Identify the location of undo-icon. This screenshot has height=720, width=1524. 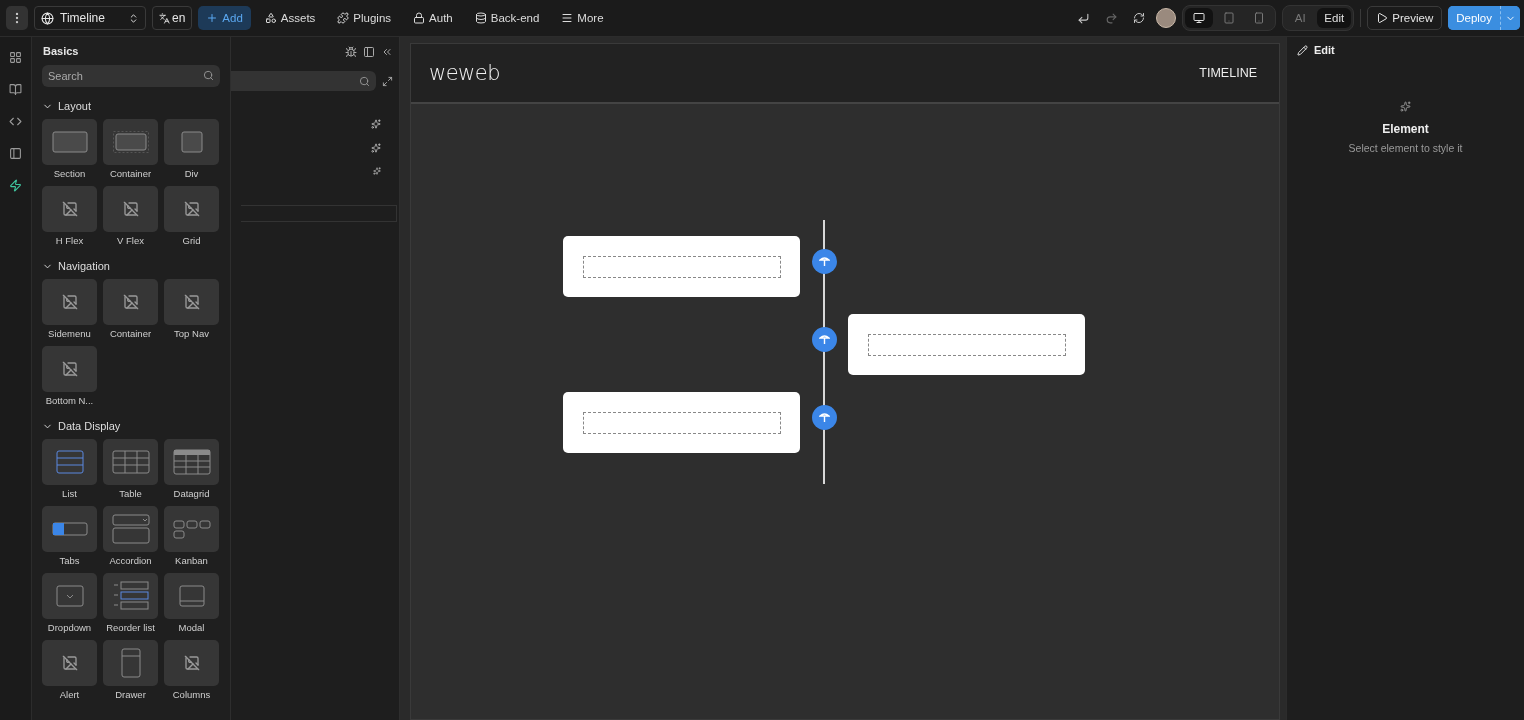
(1083, 18).